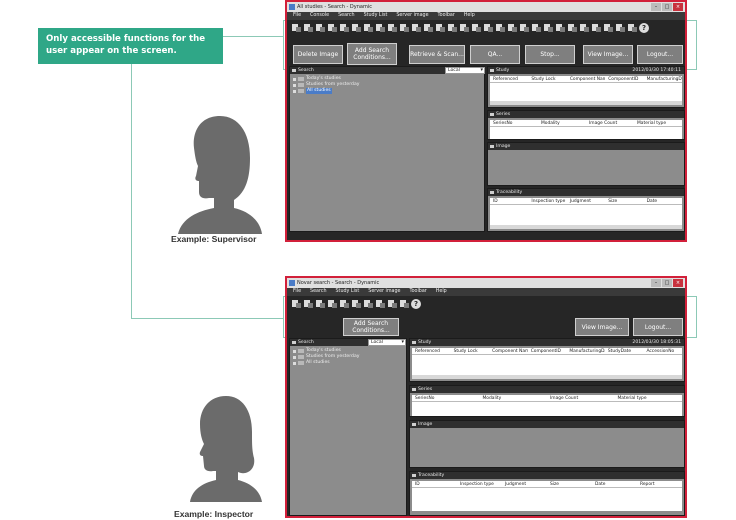 The image size is (736, 520). What do you see at coordinates (663, 79) in the screenshot?
I see `column-header: ManufacturingDa` at bounding box center [663, 79].